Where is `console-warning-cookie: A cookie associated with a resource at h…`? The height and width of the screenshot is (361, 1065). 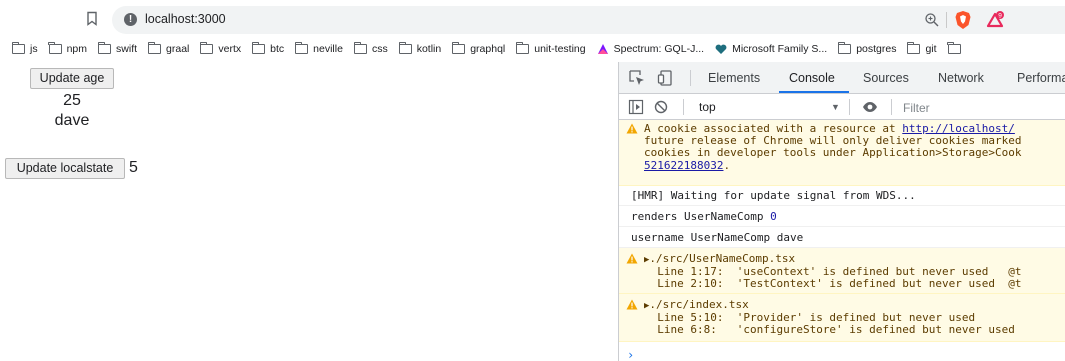 console-warning-cookie: A cookie associated with a resource at h… is located at coordinates (842, 153).